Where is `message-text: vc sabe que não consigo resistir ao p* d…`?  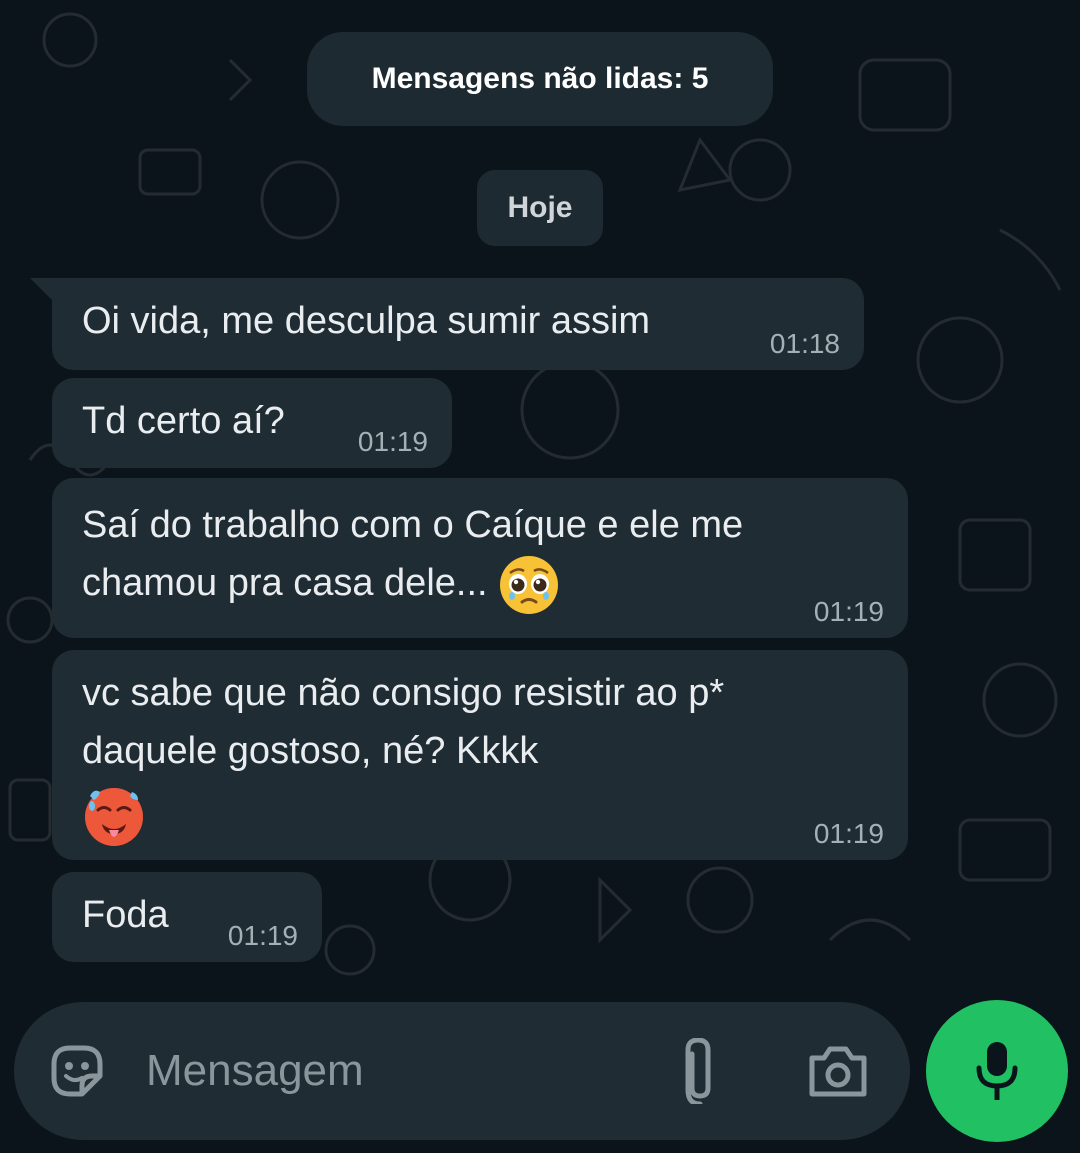 message-text: vc sabe que não consigo resistir ao p* d… is located at coordinates (403, 722).